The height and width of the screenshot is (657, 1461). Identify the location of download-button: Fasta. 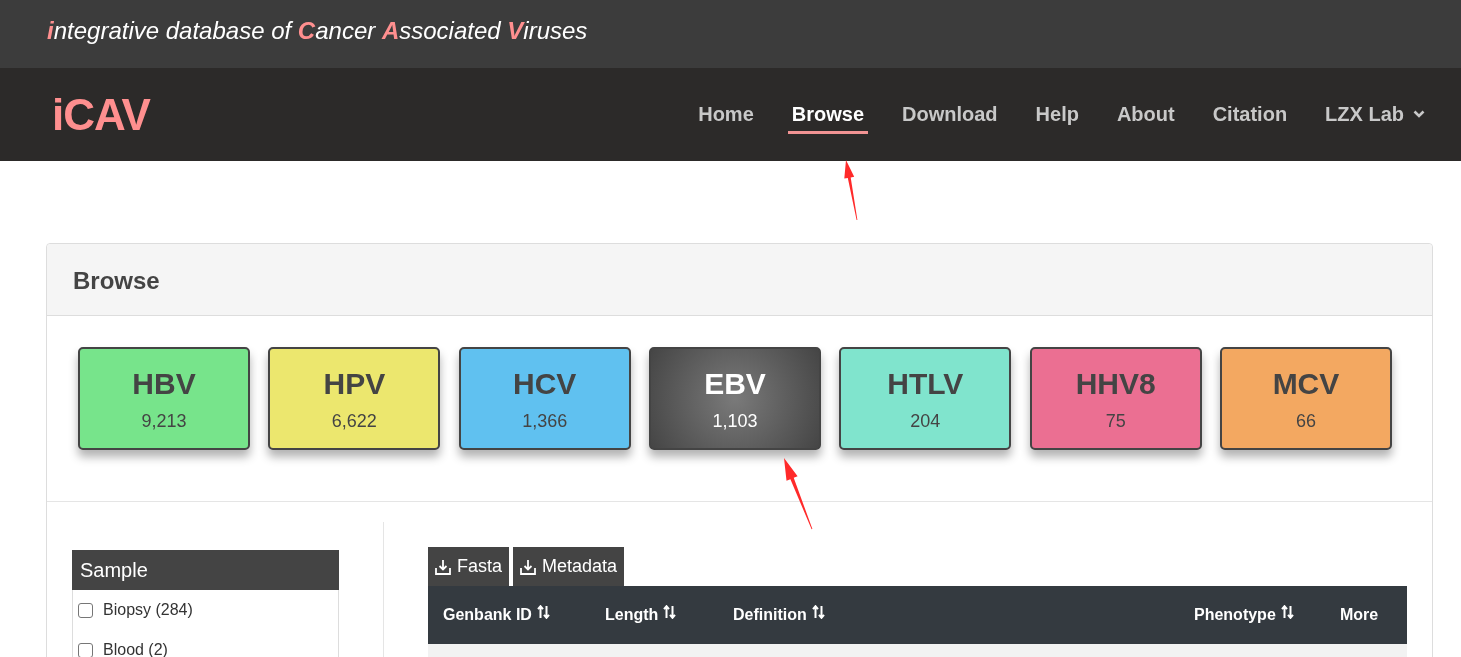
(469, 566).